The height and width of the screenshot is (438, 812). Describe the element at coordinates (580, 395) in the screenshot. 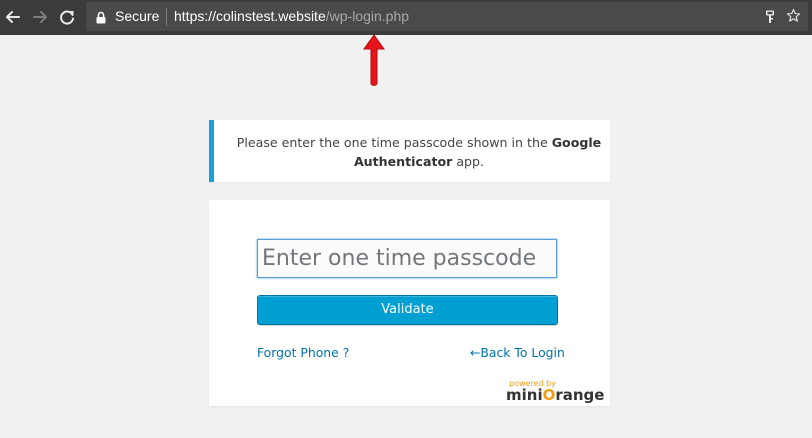

I see `logo-text-range: range` at that location.